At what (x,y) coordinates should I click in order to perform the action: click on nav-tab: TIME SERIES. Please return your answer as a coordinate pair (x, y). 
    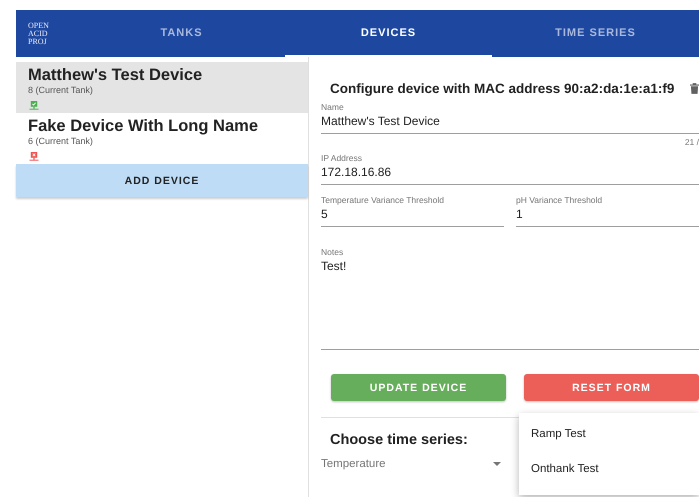
    Looking at the image, I should click on (595, 33).